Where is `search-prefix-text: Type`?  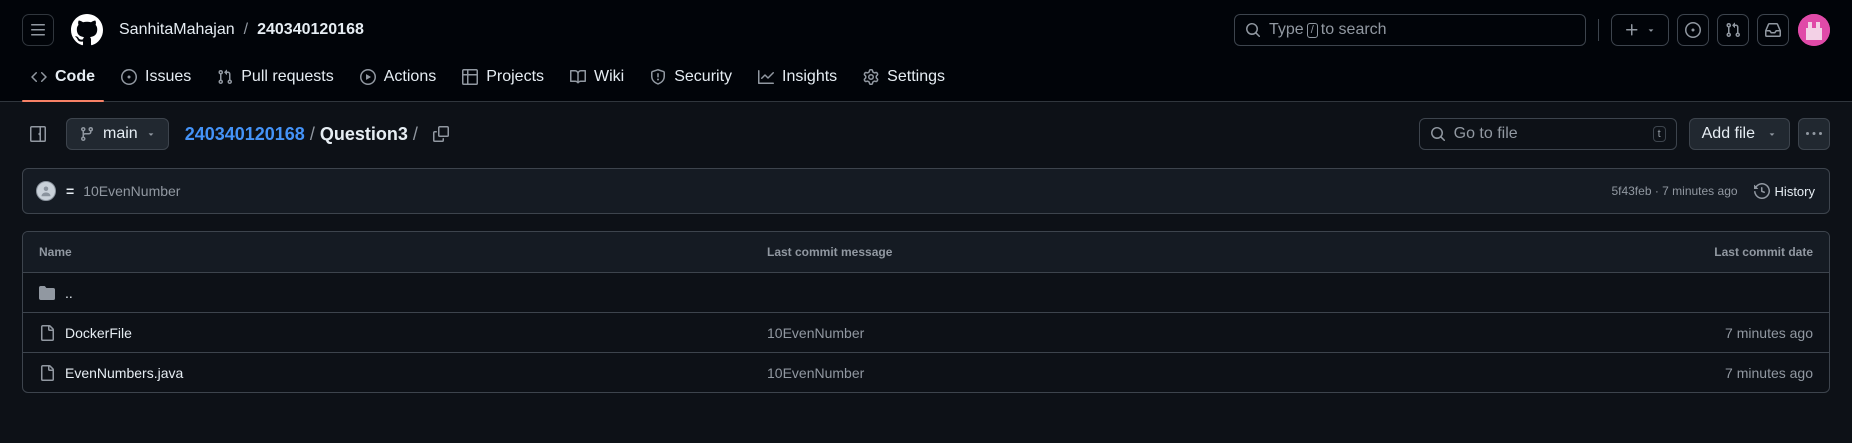
search-prefix-text: Type is located at coordinates (1286, 29).